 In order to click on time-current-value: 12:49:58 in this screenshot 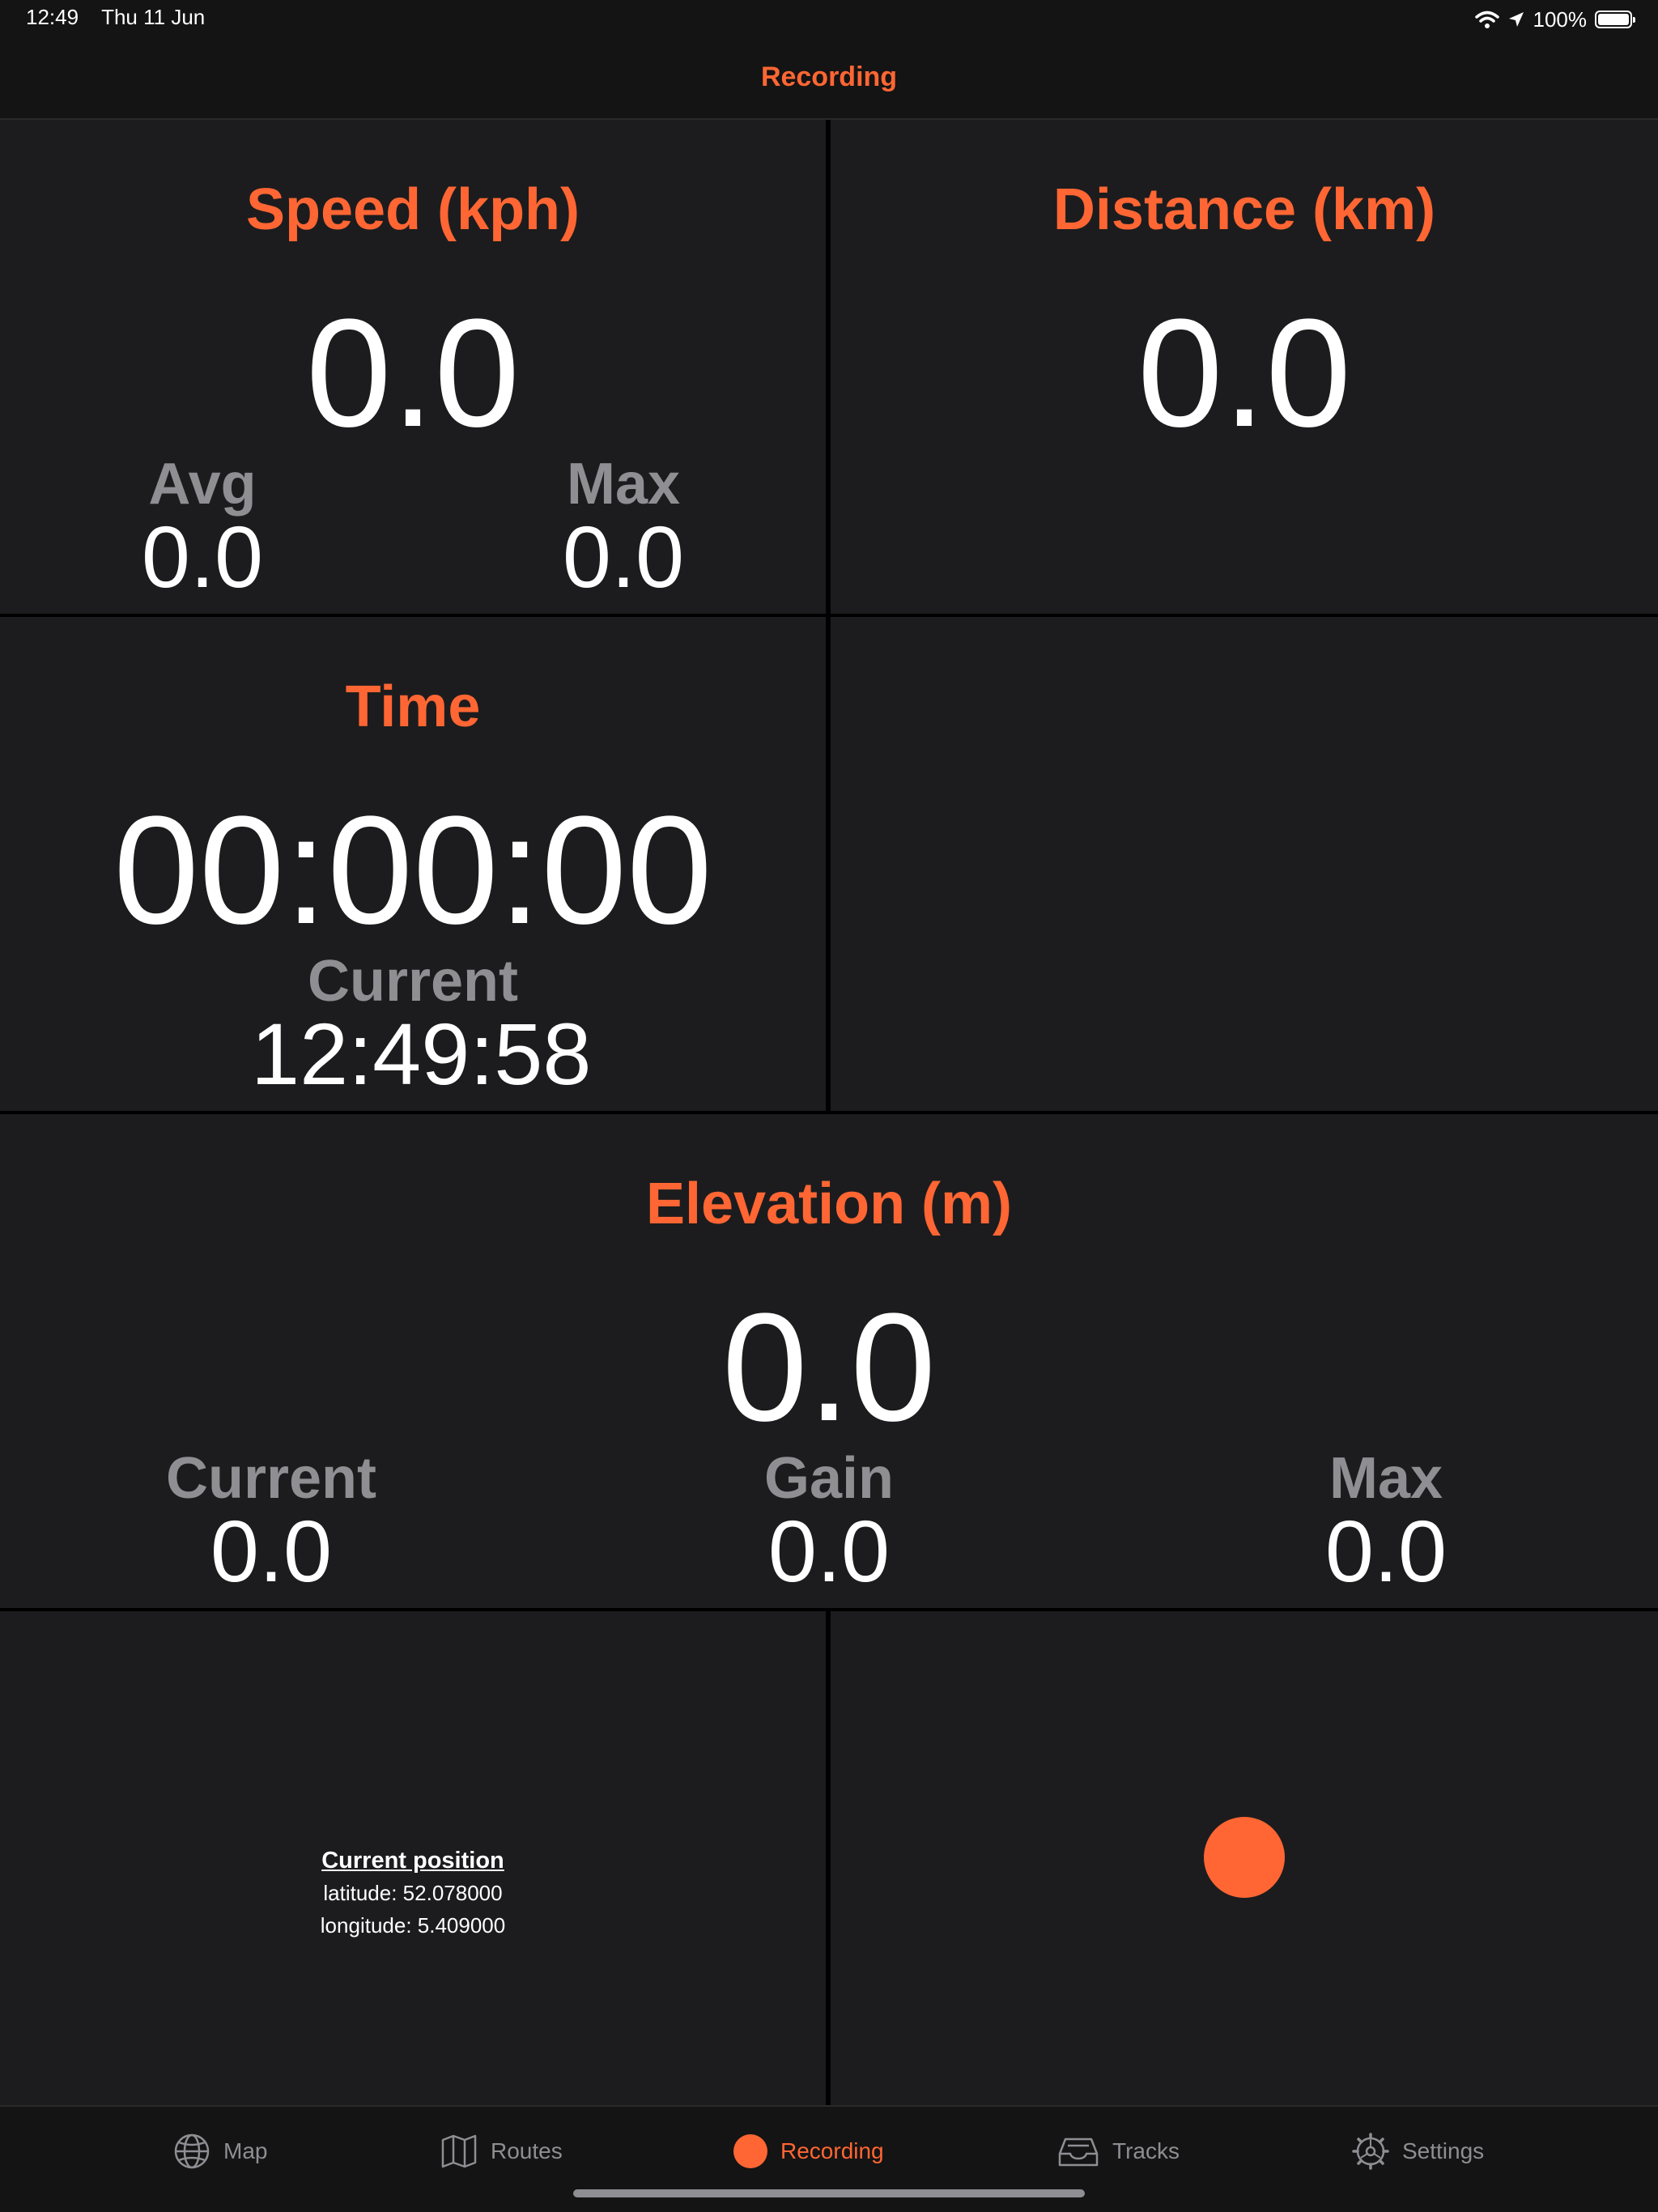, I will do `click(421, 1054)`.